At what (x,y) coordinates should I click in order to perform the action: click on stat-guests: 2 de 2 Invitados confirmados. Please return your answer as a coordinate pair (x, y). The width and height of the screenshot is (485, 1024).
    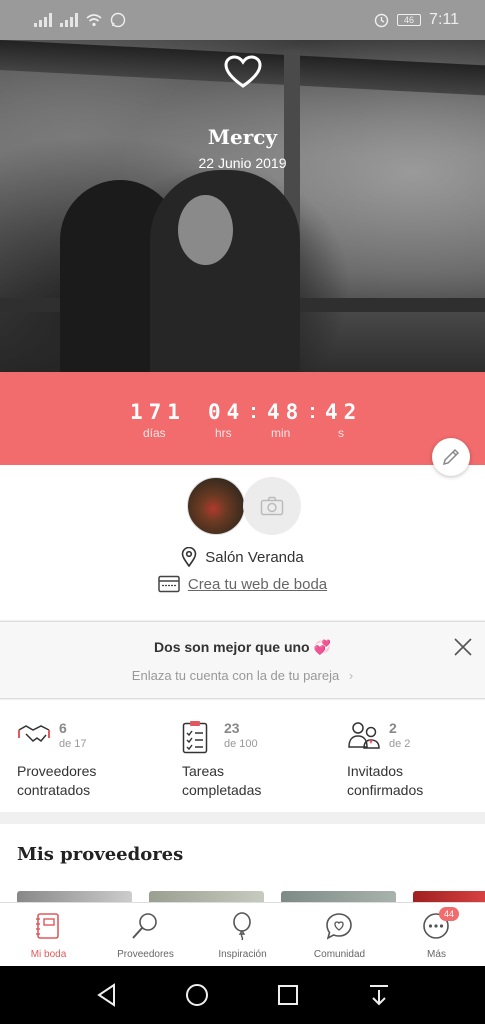
    Looking at the image, I should click on (416, 763).